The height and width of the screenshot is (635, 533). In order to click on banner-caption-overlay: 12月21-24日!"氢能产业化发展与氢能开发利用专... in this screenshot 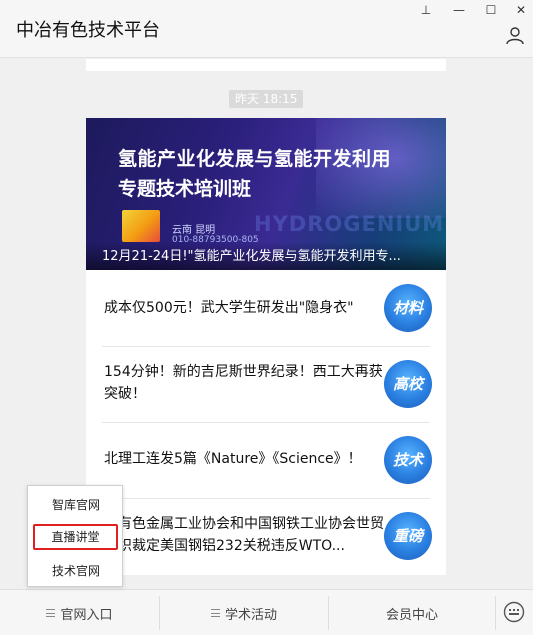, I will do `click(266, 256)`.